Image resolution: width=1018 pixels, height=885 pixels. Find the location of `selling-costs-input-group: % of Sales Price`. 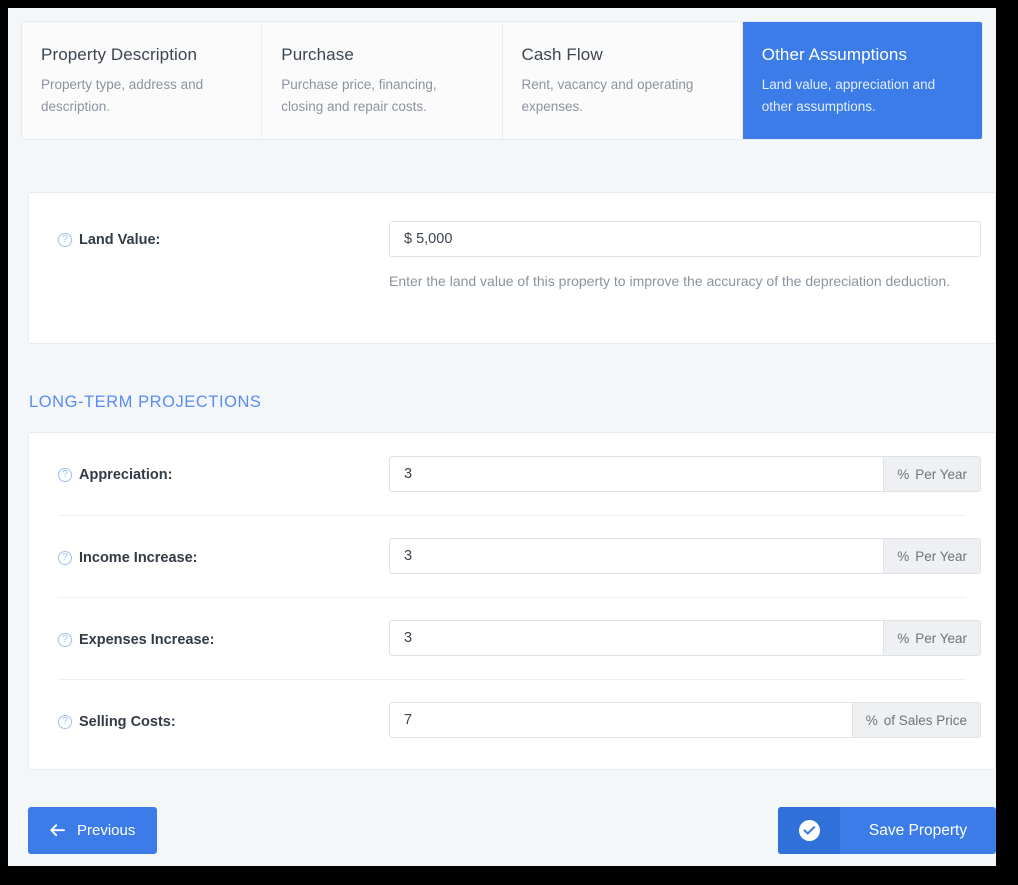

selling-costs-input-group: % of Sales Price is located at coordinates (685, 720).